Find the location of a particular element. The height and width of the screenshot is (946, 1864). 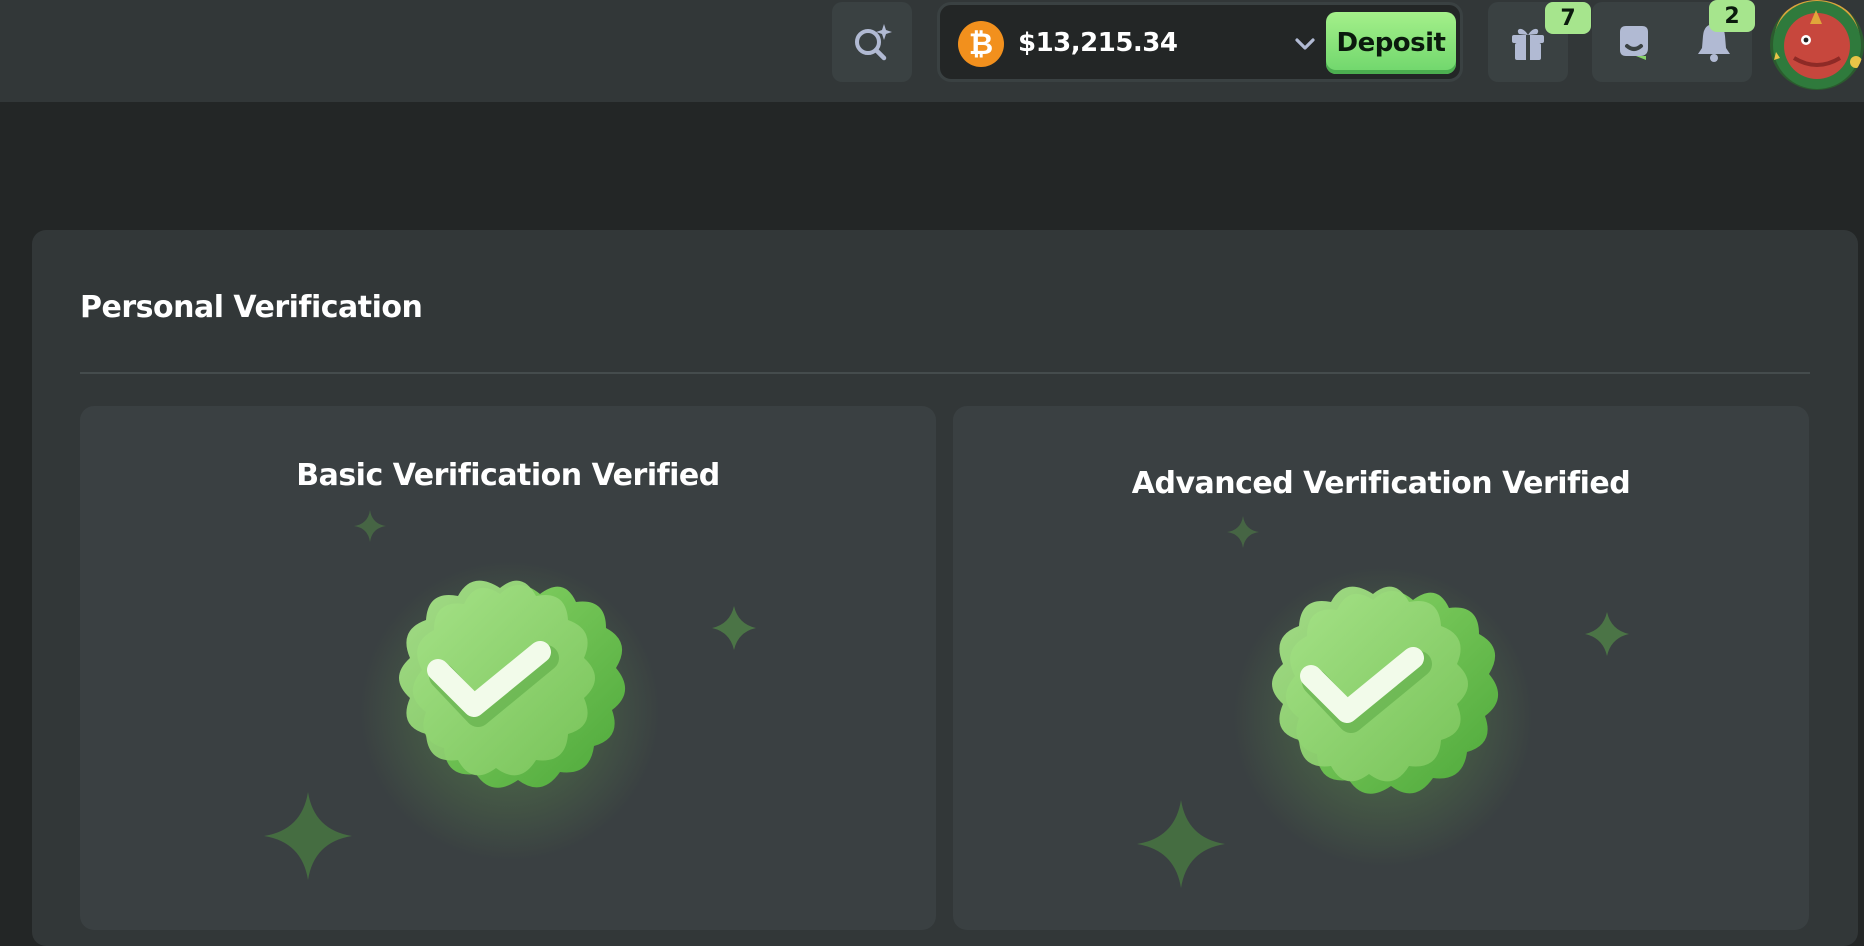

user-avatar is located at coordinates (1817, 45).